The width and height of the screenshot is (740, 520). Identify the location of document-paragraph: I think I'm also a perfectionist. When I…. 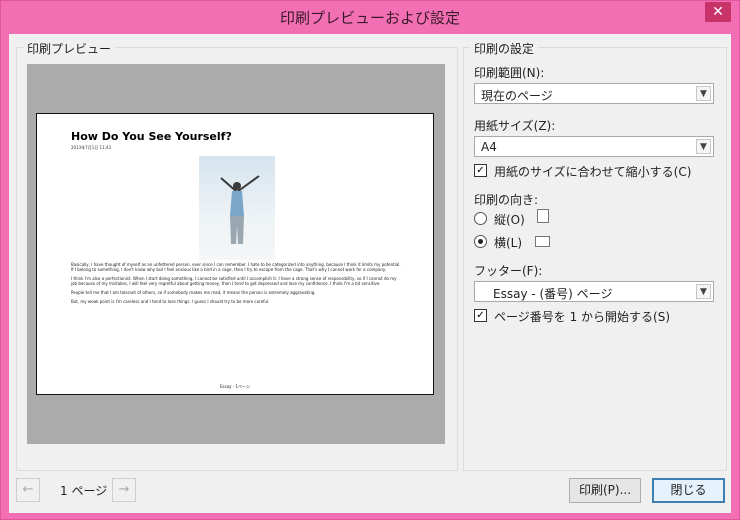
(234, 281).